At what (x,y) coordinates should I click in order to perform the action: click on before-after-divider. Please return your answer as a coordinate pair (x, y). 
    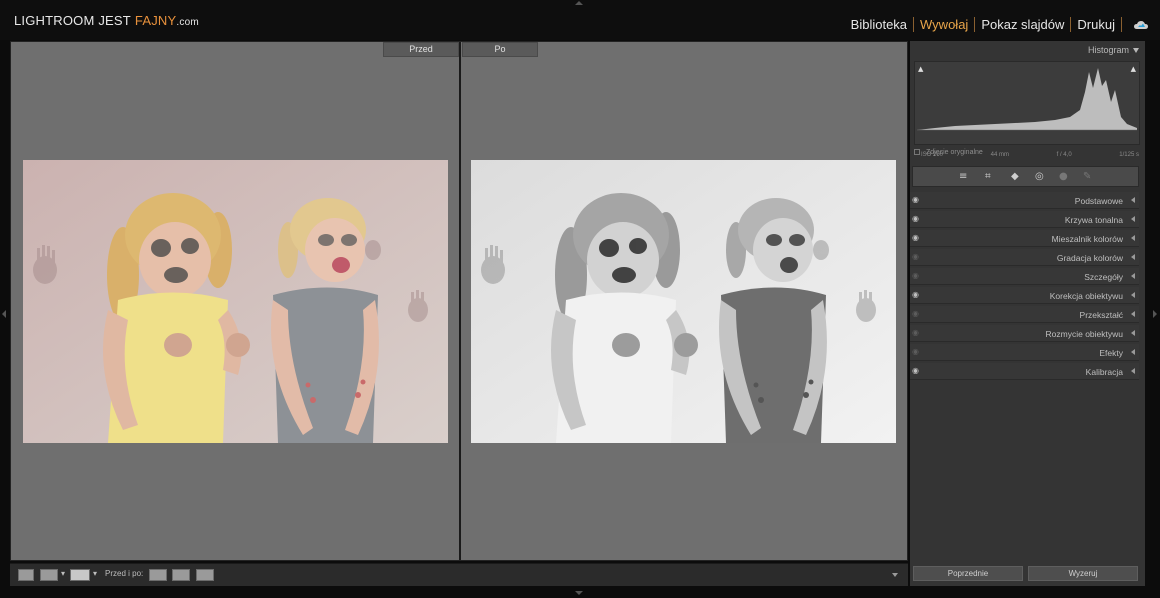
    Looking at the image, I should click on (460, 301).